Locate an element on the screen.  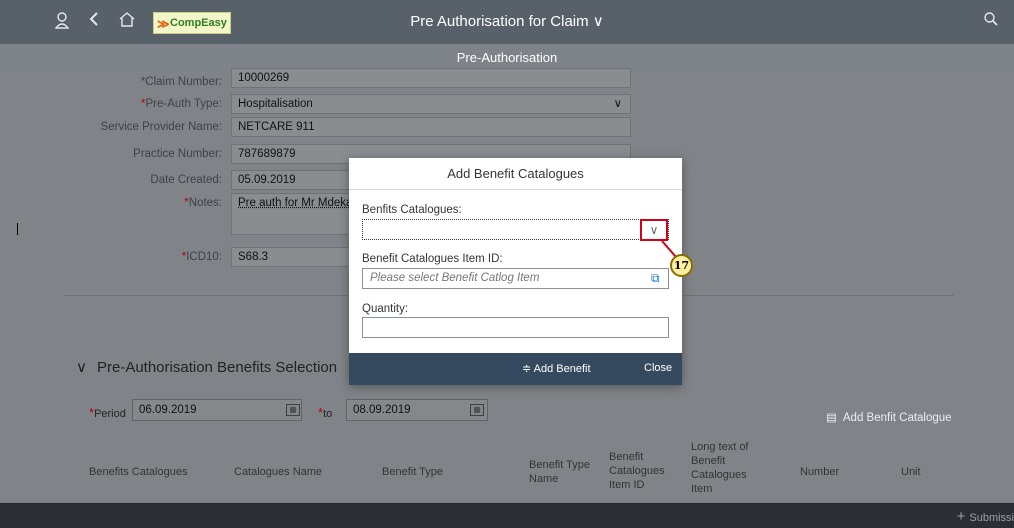
col-unit: Unit is located at coordinates (911, 472).